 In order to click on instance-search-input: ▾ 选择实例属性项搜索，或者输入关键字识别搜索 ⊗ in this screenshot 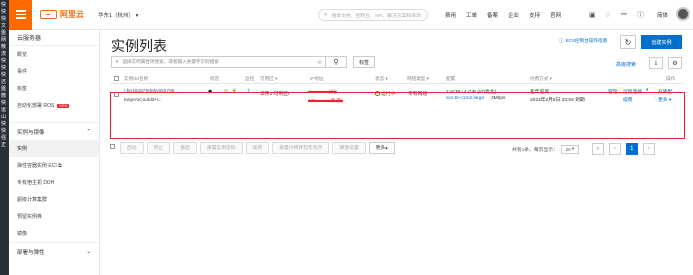, I will do `click(218, 62)`.